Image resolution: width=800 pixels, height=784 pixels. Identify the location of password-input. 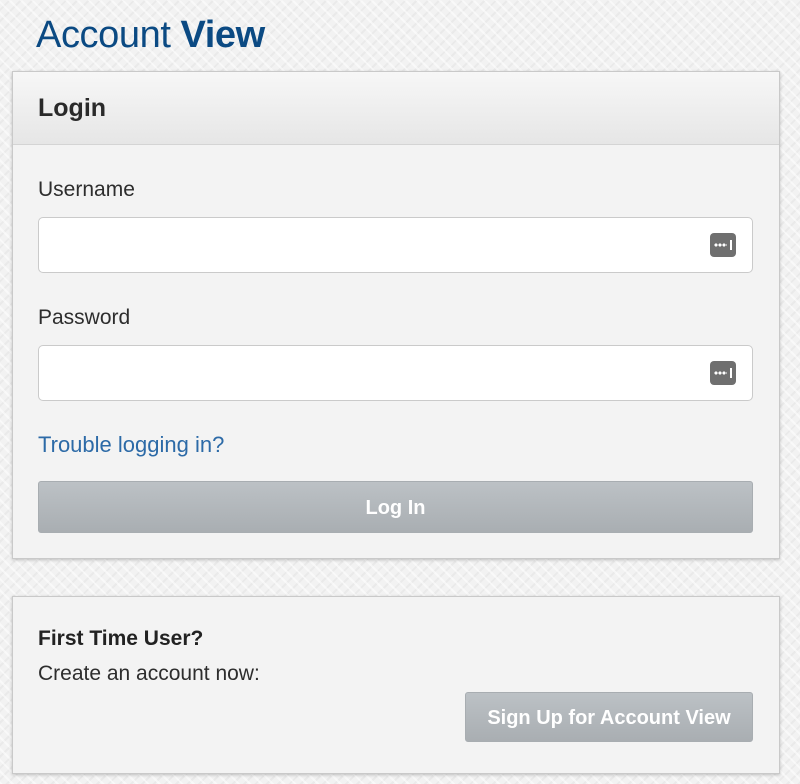
(395, 373).